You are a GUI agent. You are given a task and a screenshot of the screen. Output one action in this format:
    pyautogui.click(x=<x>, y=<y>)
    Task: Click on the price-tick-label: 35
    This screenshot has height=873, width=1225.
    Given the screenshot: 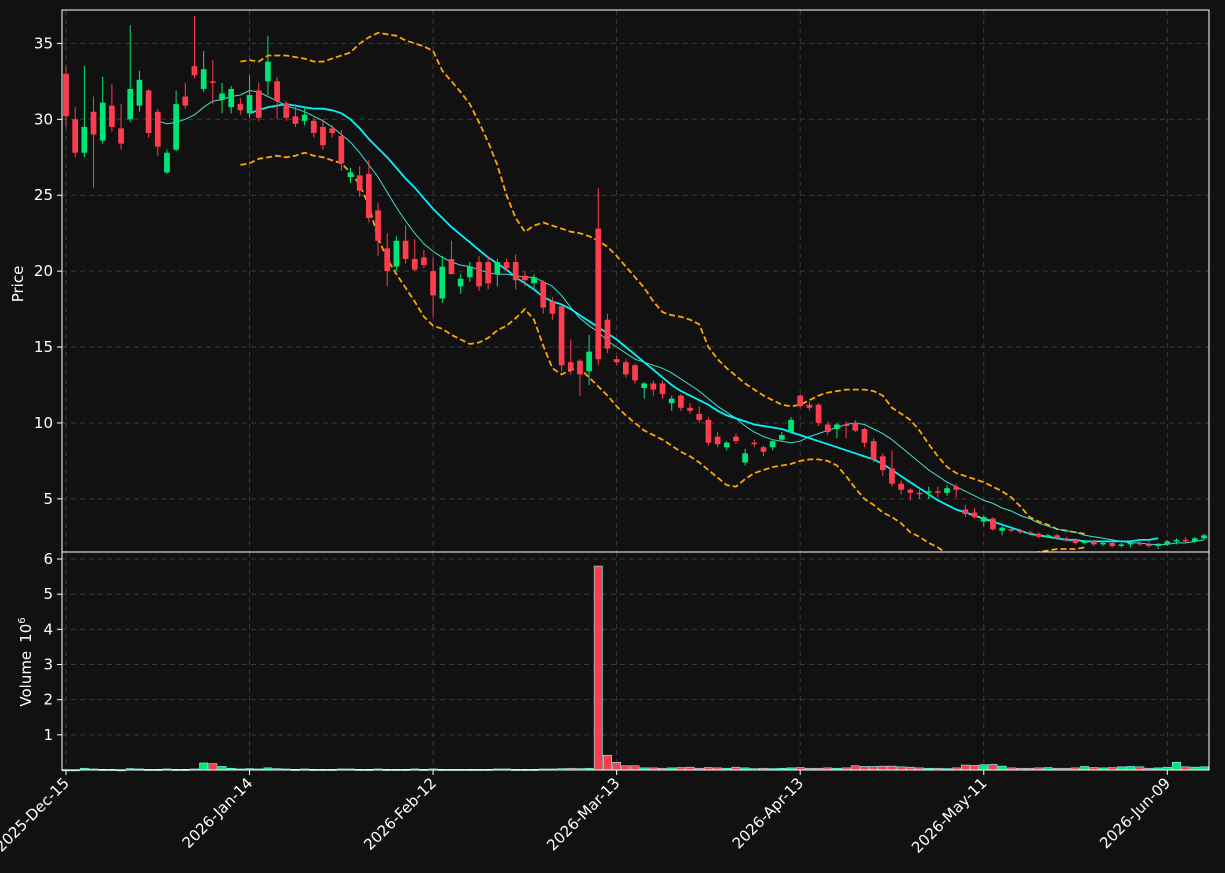 What is the action you would take?
    pyautogui.click(x=43, y=43)
    